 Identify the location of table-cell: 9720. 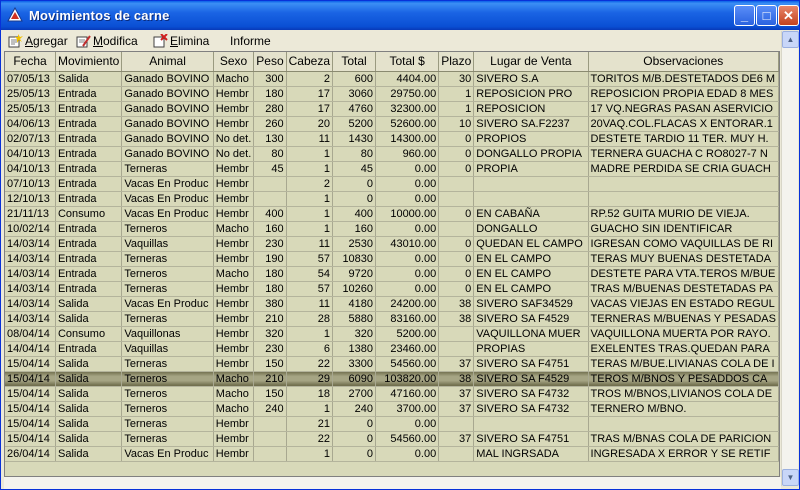
(354, 274).